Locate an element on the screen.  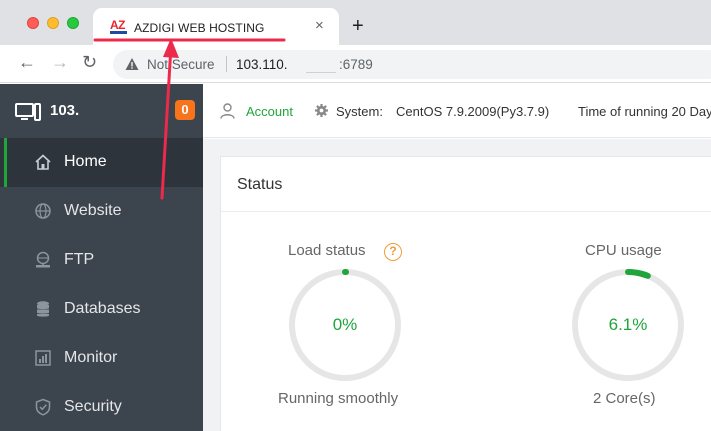
sidebar-item-label: Databases is located at coordinates (102, 308).